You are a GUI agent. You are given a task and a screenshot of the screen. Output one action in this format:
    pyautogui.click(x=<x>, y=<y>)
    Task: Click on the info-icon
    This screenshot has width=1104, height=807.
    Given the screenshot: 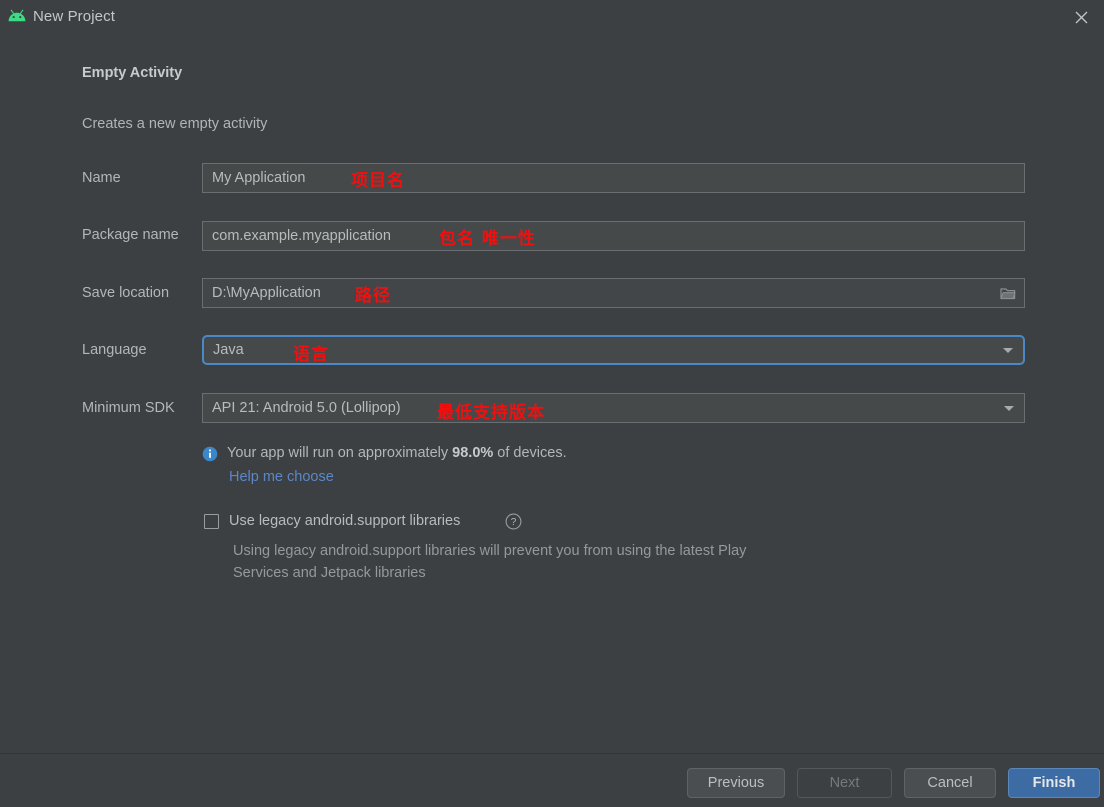 What is the action you would take?
    pyautogui.click(x=210, y=454)
    